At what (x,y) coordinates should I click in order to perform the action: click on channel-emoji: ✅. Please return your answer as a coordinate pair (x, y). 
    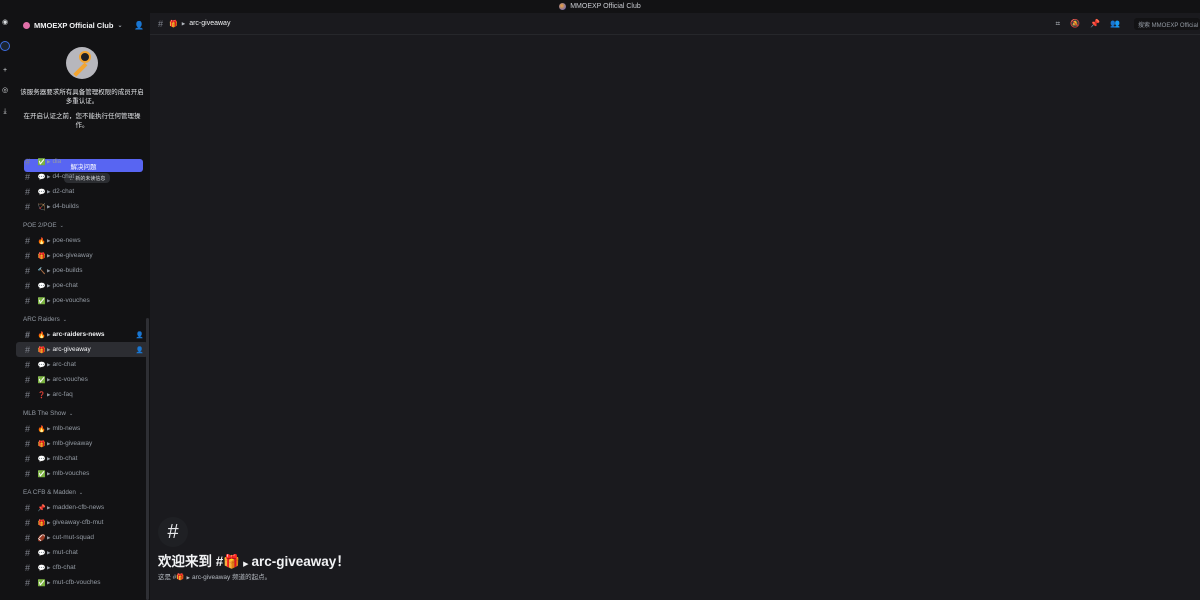
    Looking at the image, I should click on (41, 162).